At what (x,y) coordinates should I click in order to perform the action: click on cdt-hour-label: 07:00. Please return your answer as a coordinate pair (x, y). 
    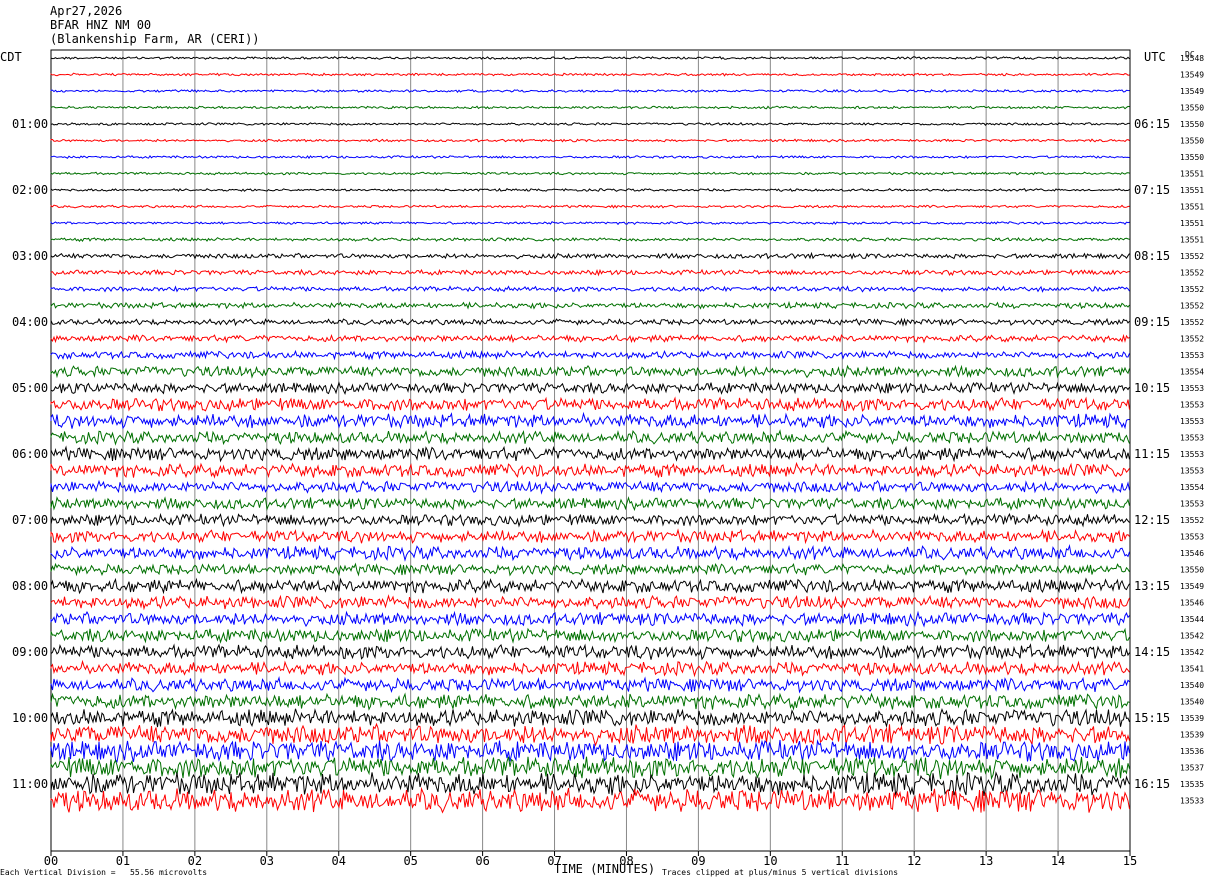
    Looking at the image, I should click on (30, 520).